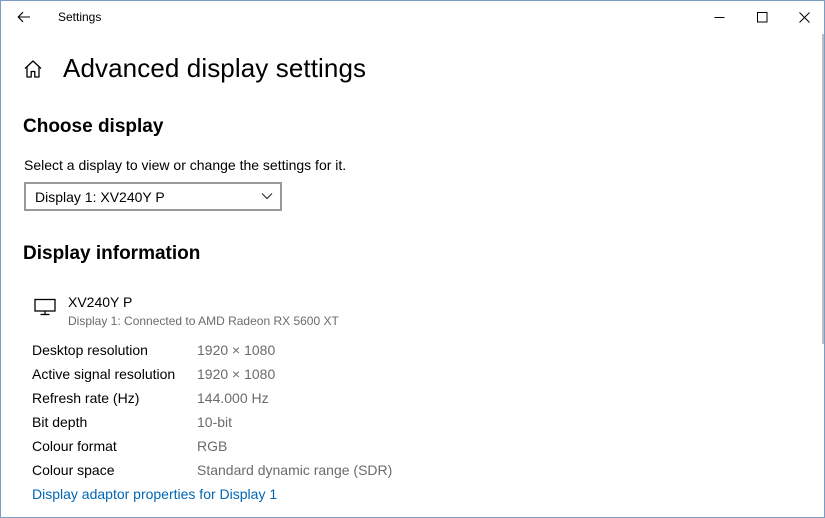 The height and width of the screenshot is (518, 825). I want to click on info-label: Desktop resolution, so click(90, 350).